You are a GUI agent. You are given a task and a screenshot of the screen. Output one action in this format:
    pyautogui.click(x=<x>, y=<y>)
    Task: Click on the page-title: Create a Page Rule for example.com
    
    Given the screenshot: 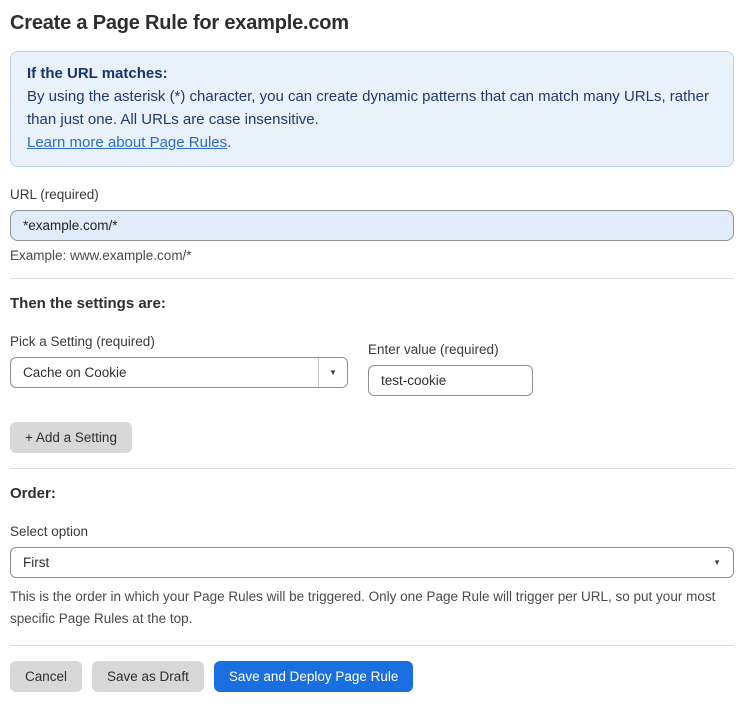 What is the action you would take?
    pyautogui.click(x=179, y=23)
    